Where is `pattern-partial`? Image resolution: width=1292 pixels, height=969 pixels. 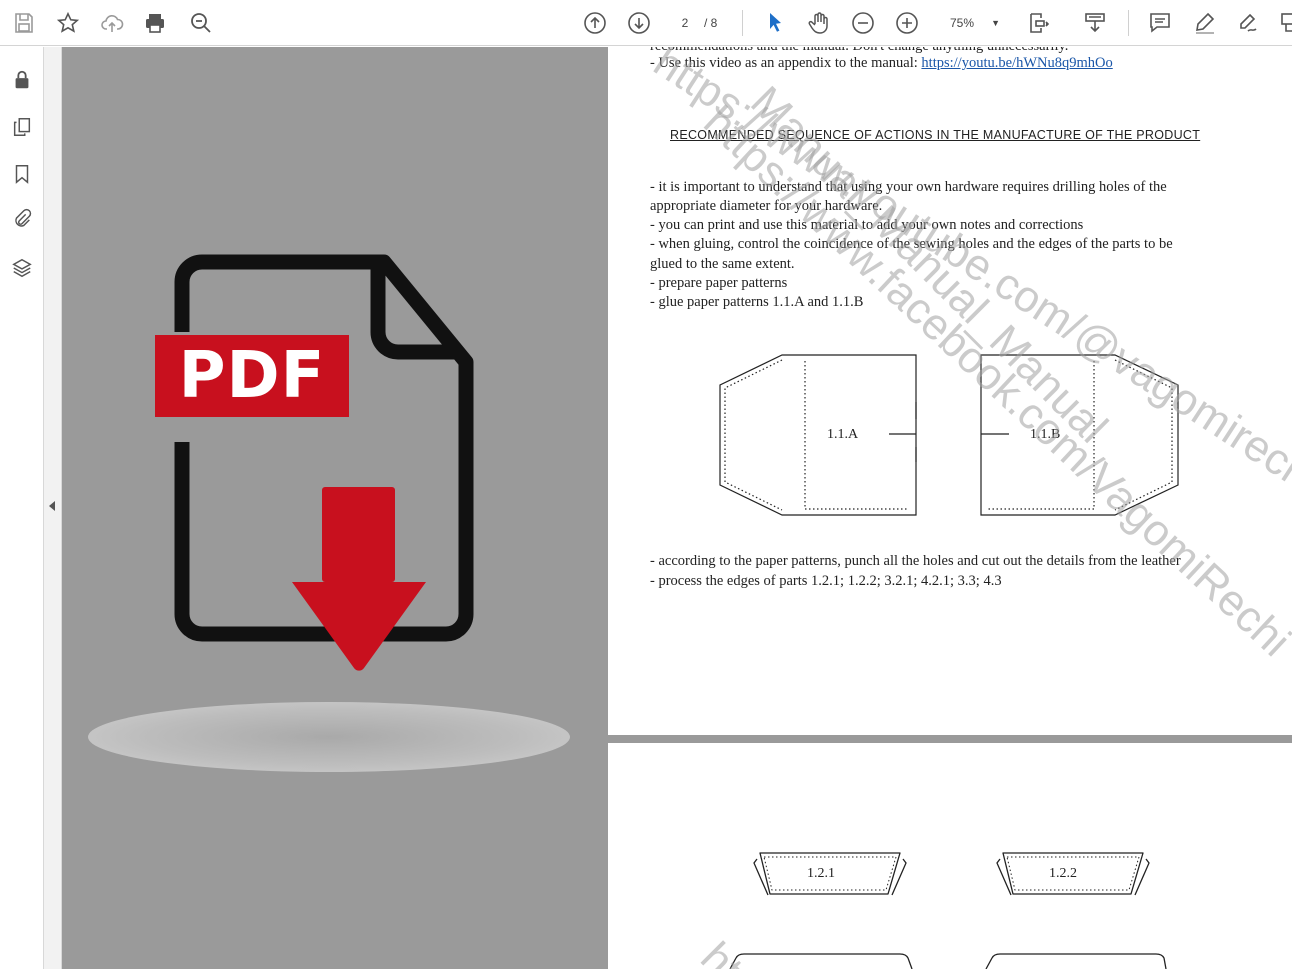 pattern-partial is located at coordinates (948, 961).